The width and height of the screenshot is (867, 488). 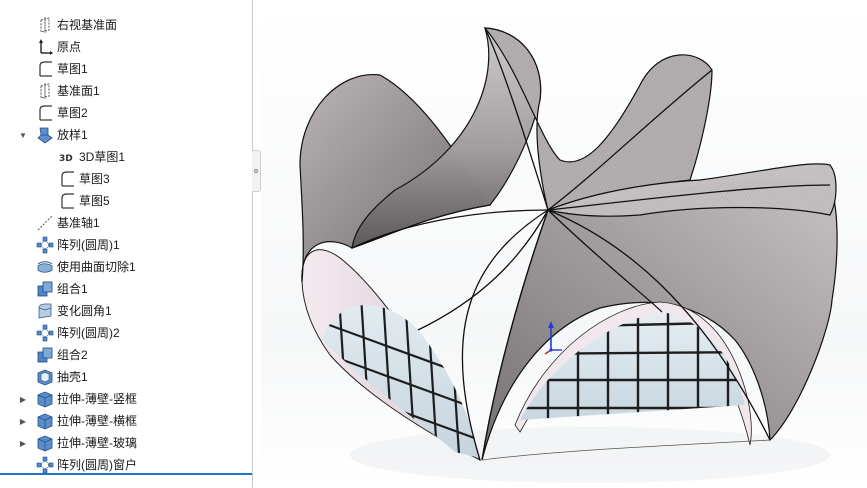 I want to click on svg-text: 3D, so click(x=66, y=159).